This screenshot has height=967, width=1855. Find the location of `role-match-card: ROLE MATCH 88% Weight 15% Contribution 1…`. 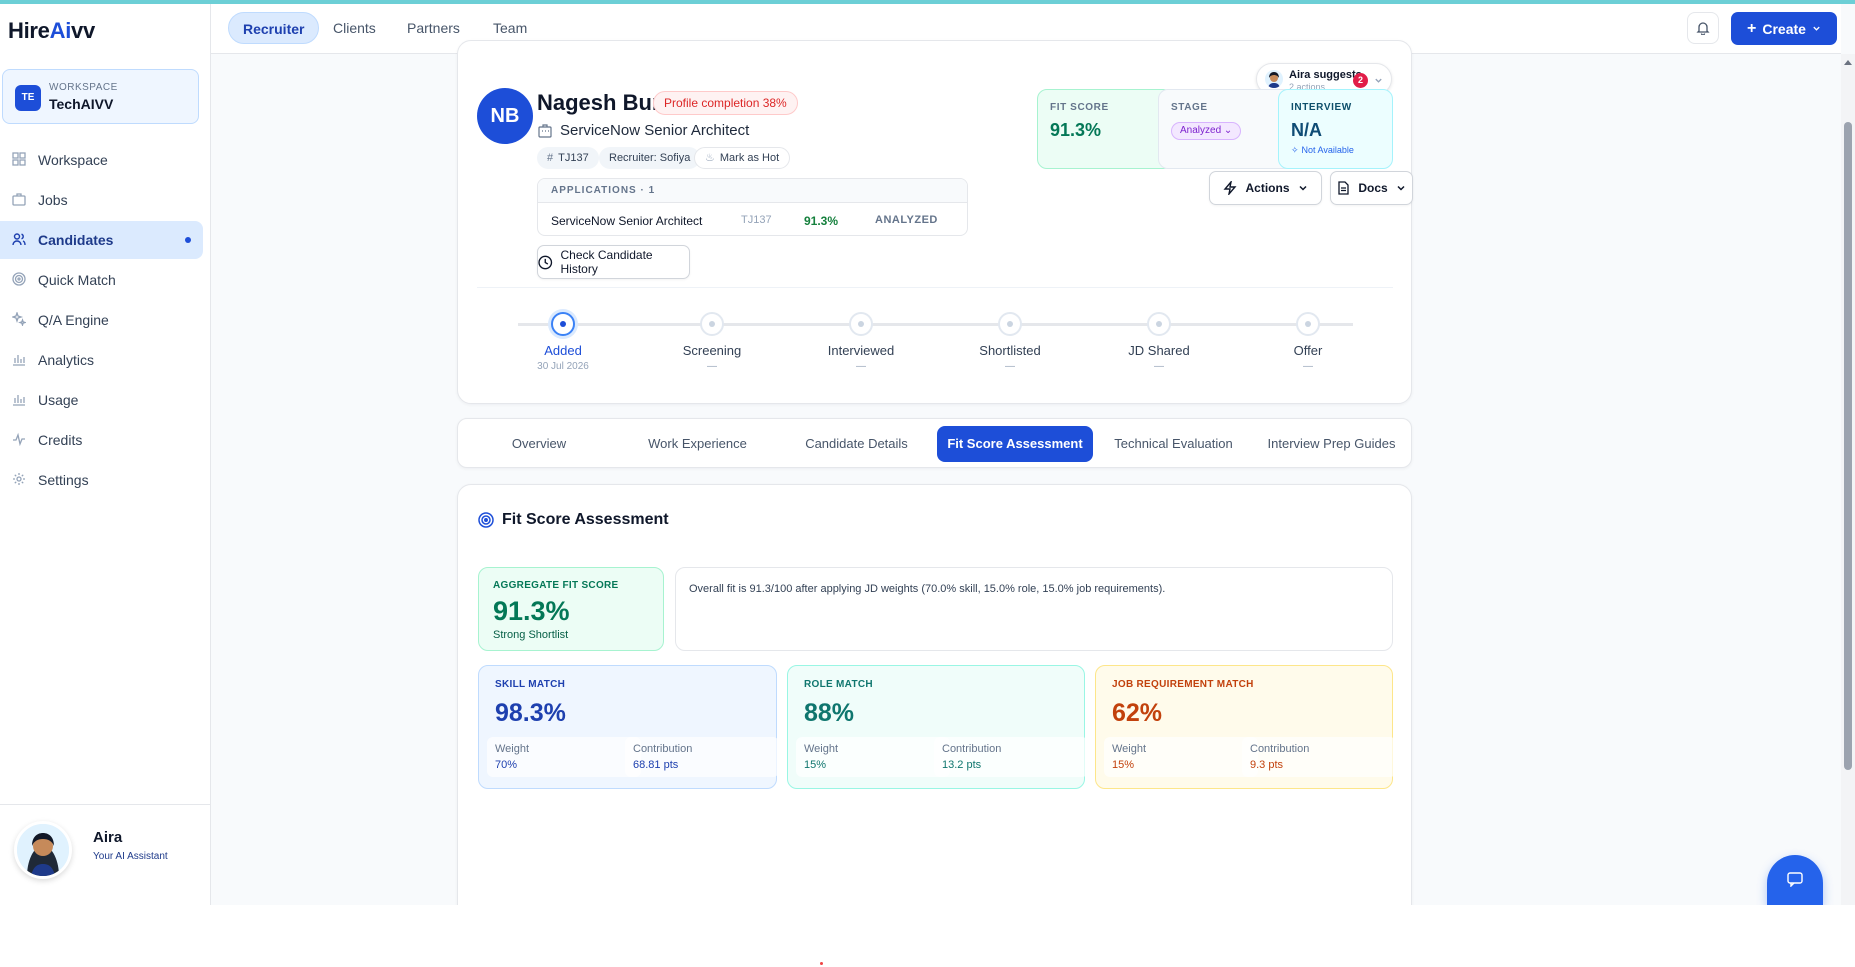

role-match-card: ROLE MATCH 88% Weight 15% Contribution 1… is located at coordinates (937, 727).